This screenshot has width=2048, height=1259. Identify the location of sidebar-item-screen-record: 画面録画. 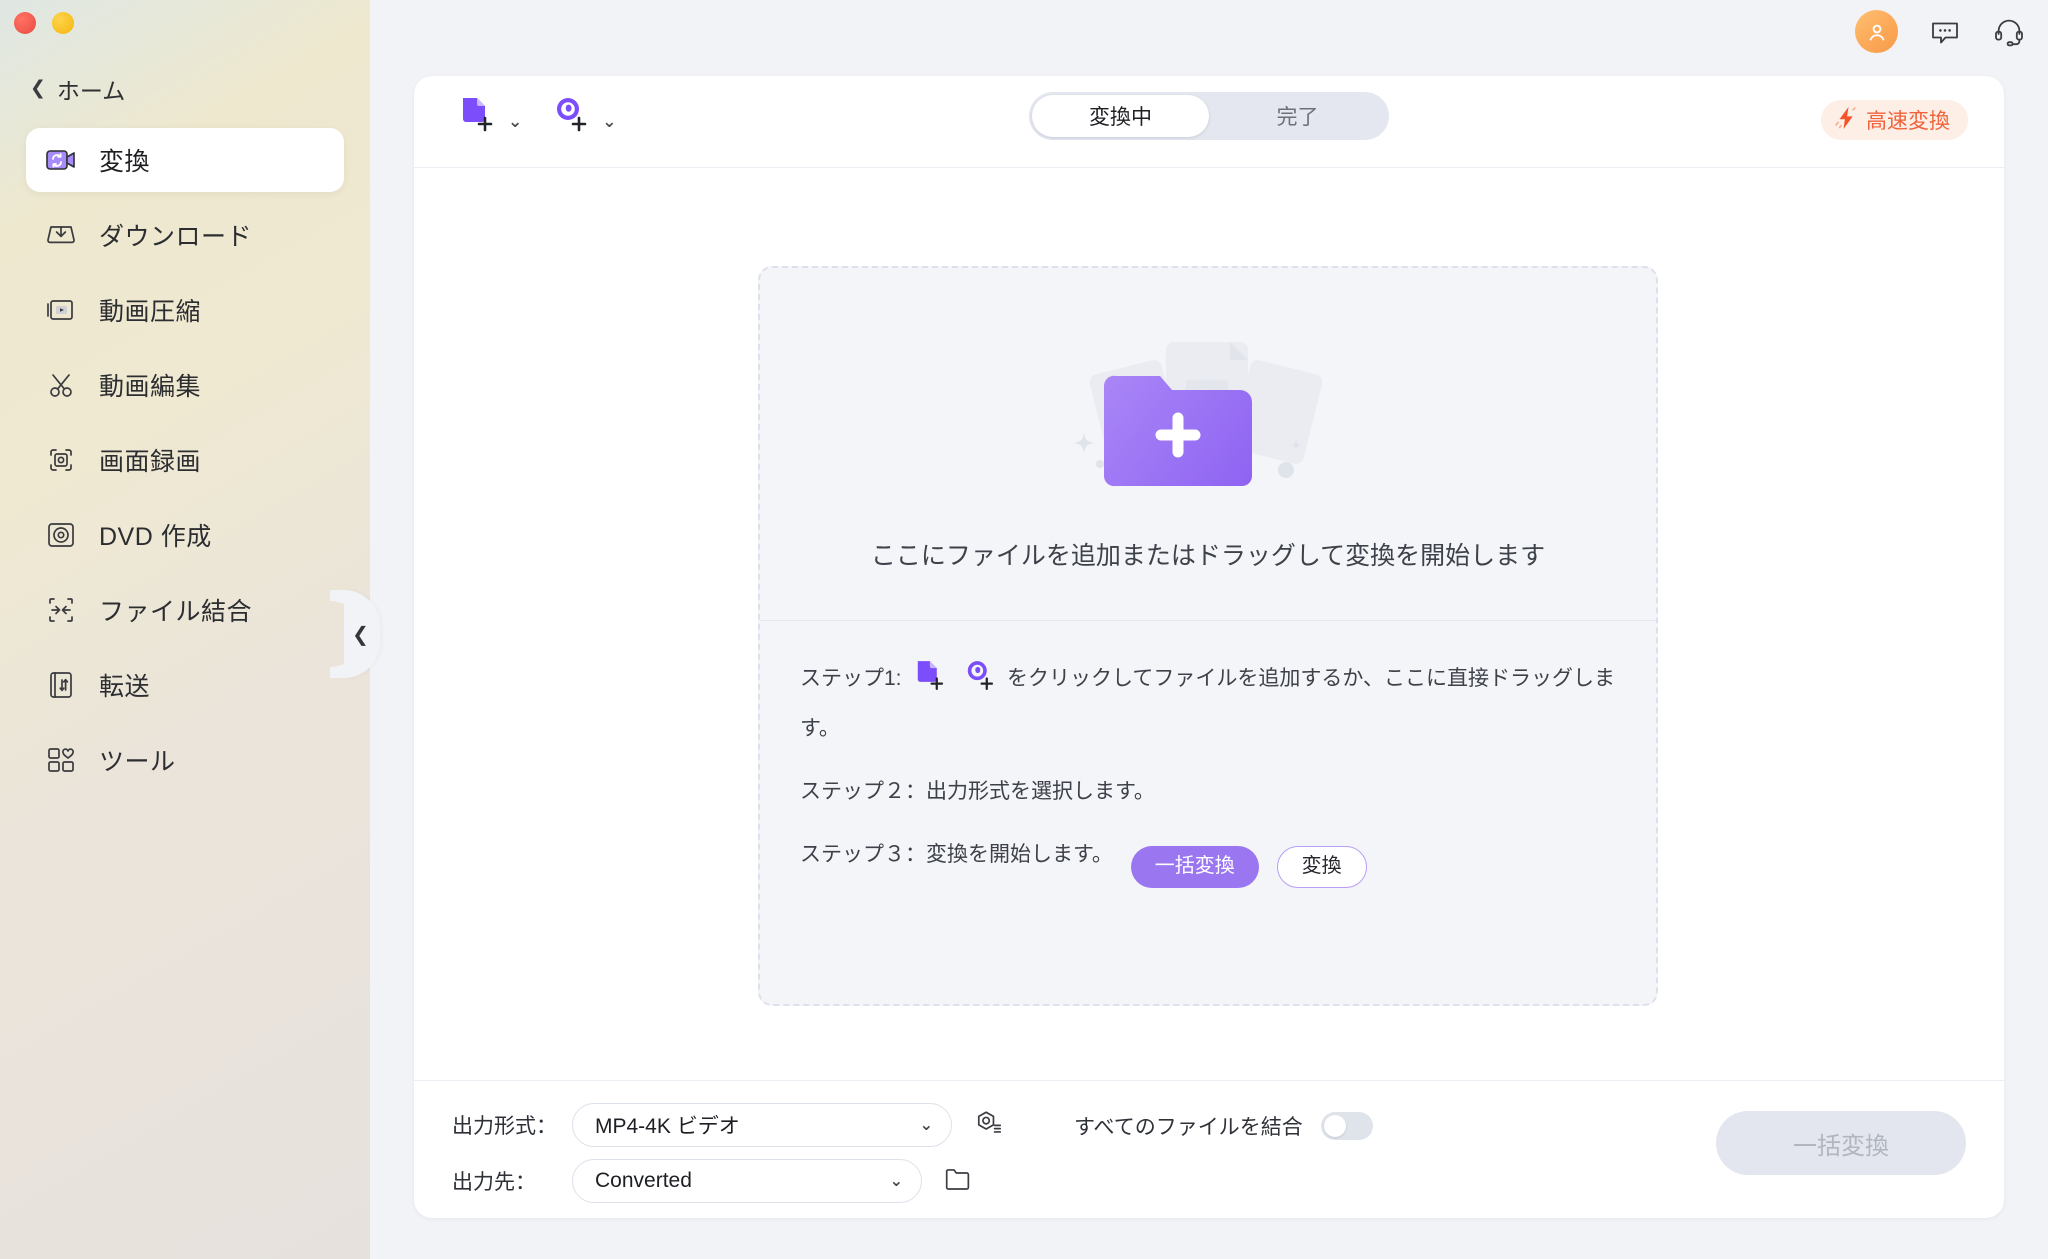
(185, 460).